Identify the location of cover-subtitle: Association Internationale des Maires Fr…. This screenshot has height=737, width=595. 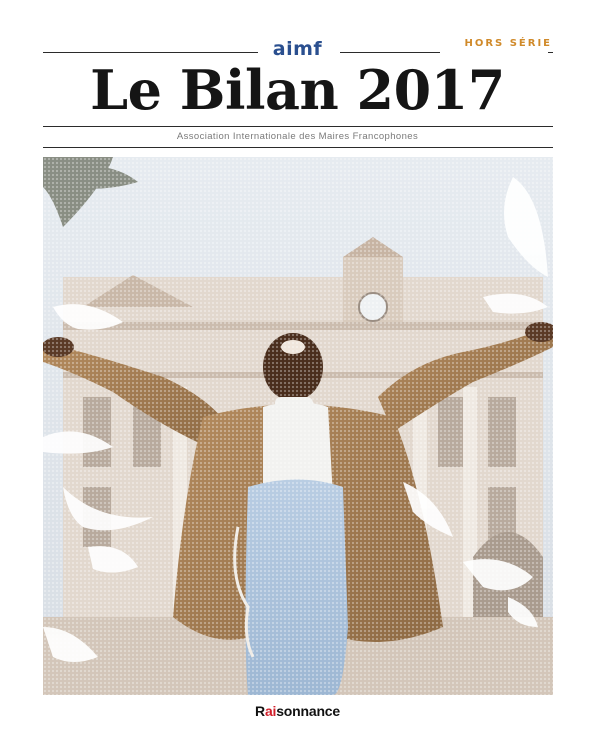
(297, 136).